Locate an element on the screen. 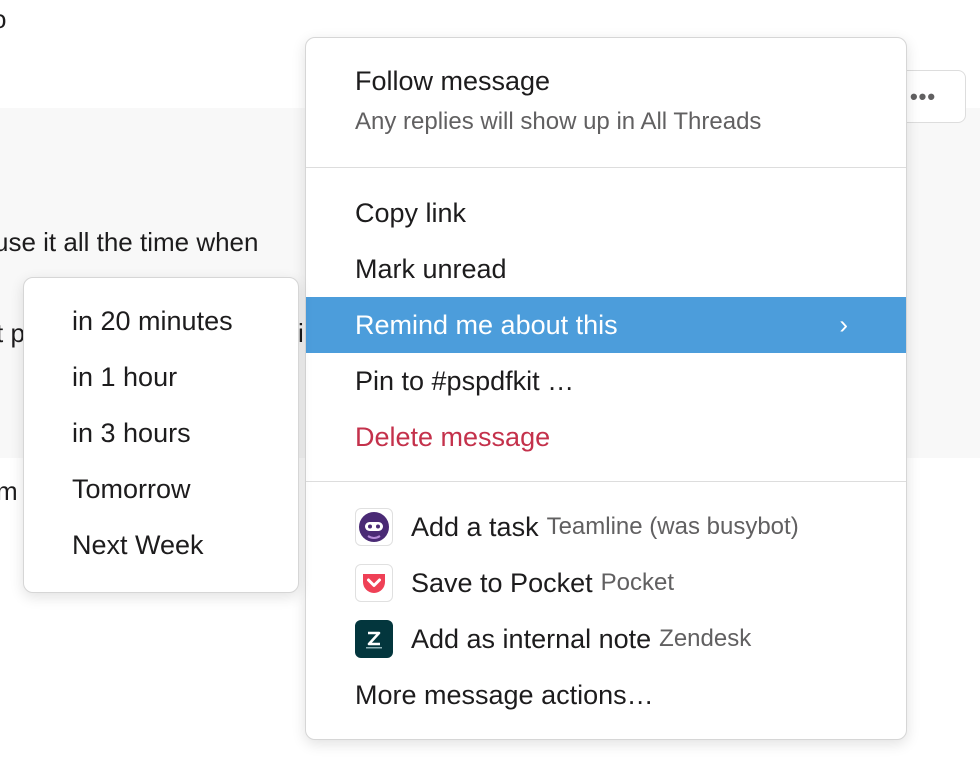 This screenshot has width=980, height=760. remind-tomorrow-item: Tomorrow is located at coordinates (131, 489).